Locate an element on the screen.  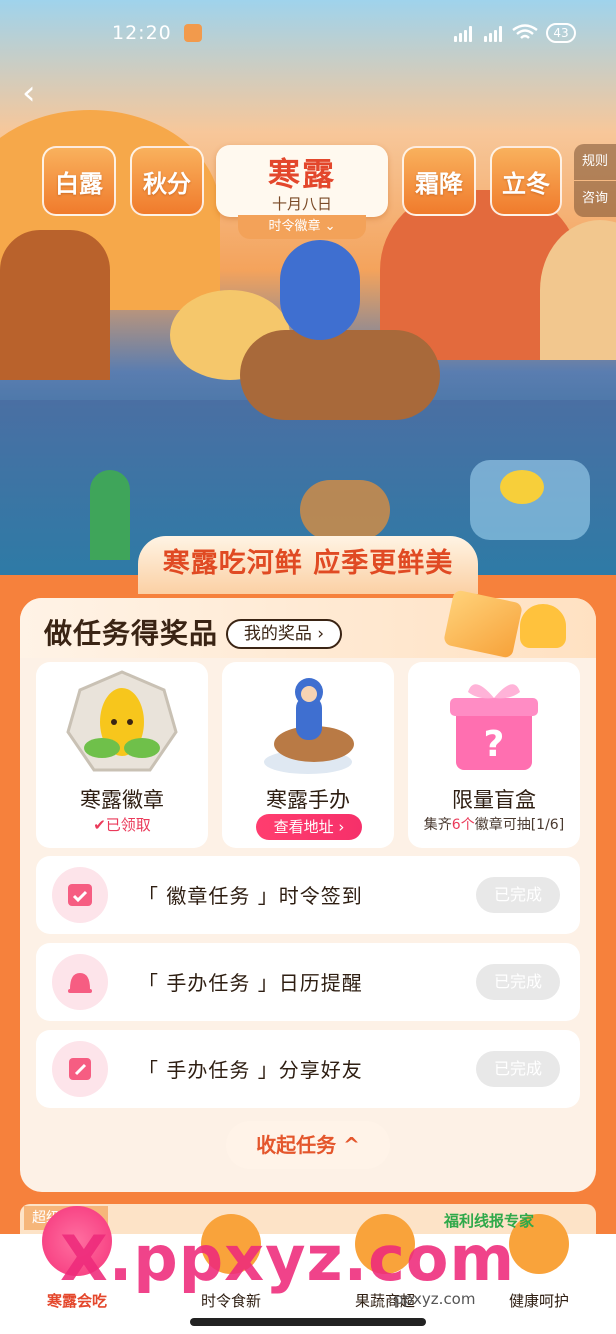
prize-name: 限量盲盒 is located at coordinates (494, 800).